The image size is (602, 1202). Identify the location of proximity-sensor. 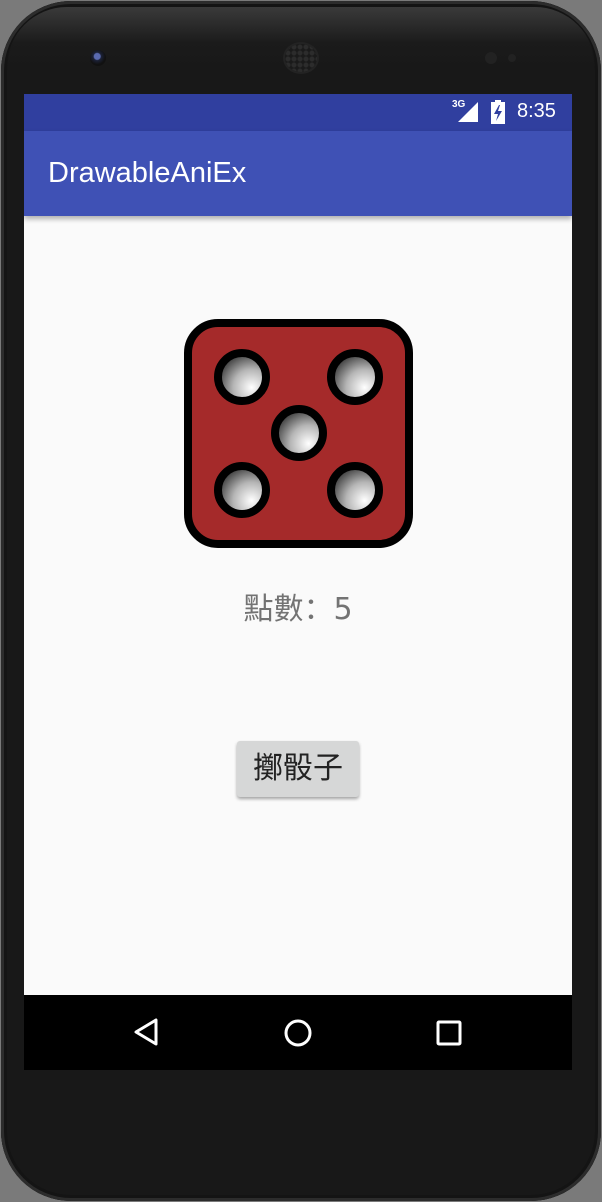
(491, 58).